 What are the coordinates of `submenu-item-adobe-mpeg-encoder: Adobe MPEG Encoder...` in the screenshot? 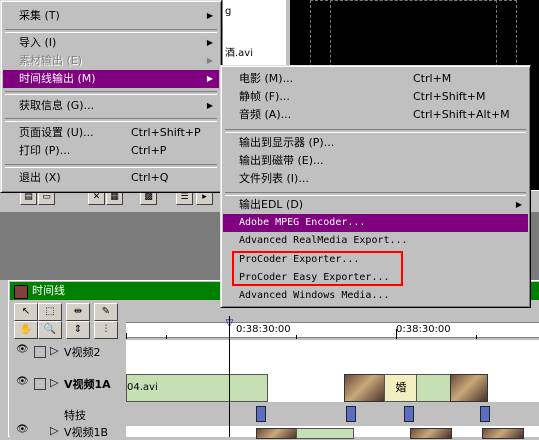 It's located at (375, 223).